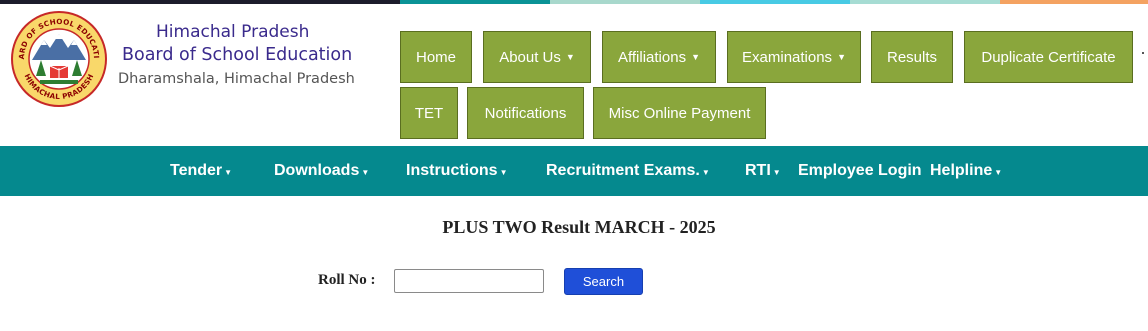  I want to click on nav-rti: RTI ▼, so click(763, 171).